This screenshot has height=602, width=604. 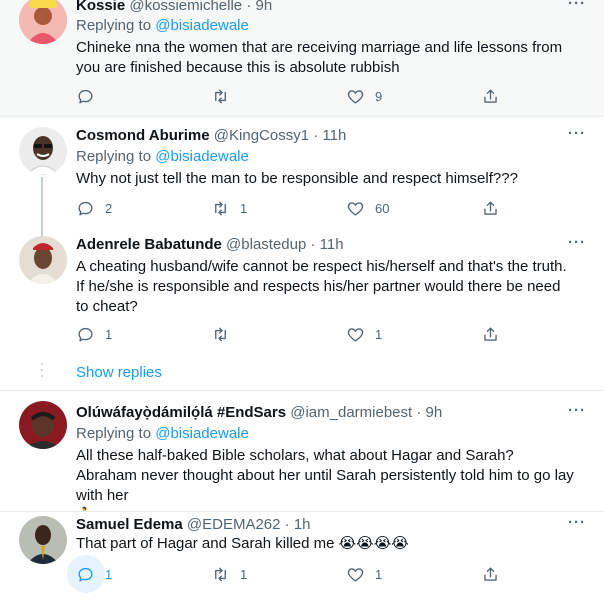 I want to click on tweet-actions: 1 1, so click(x=291, y=334).